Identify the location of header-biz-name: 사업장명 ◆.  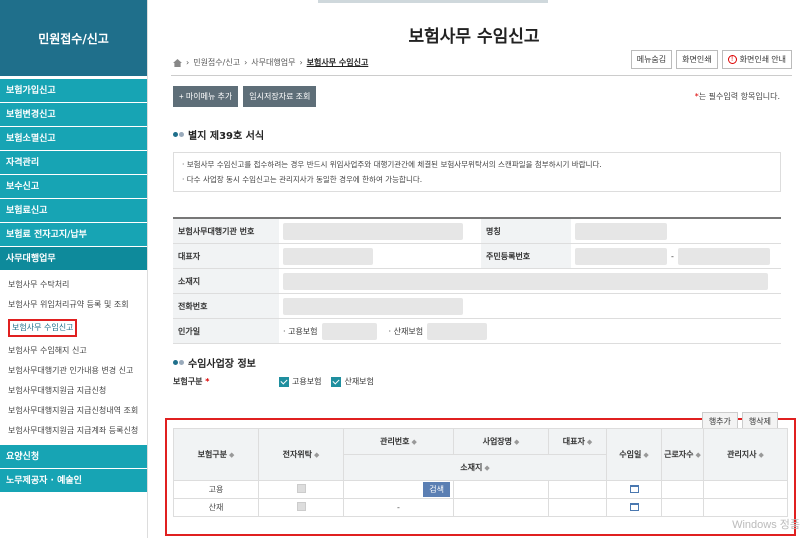
(501, 441).